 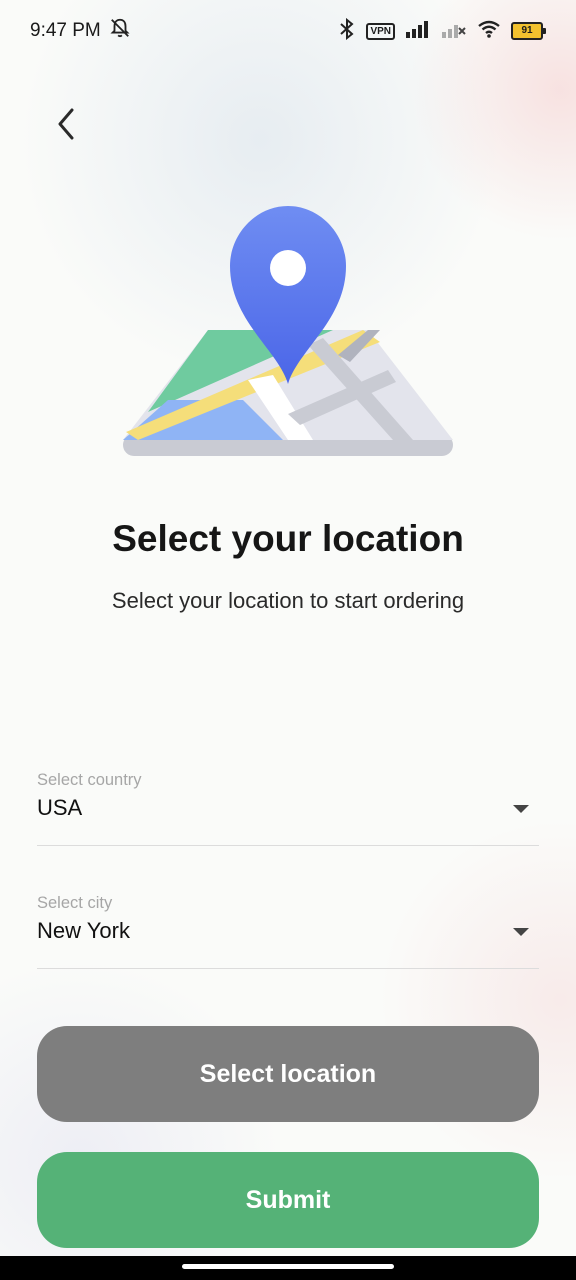 I want to click on bluetooth-icon, so click(x=347, y=31).